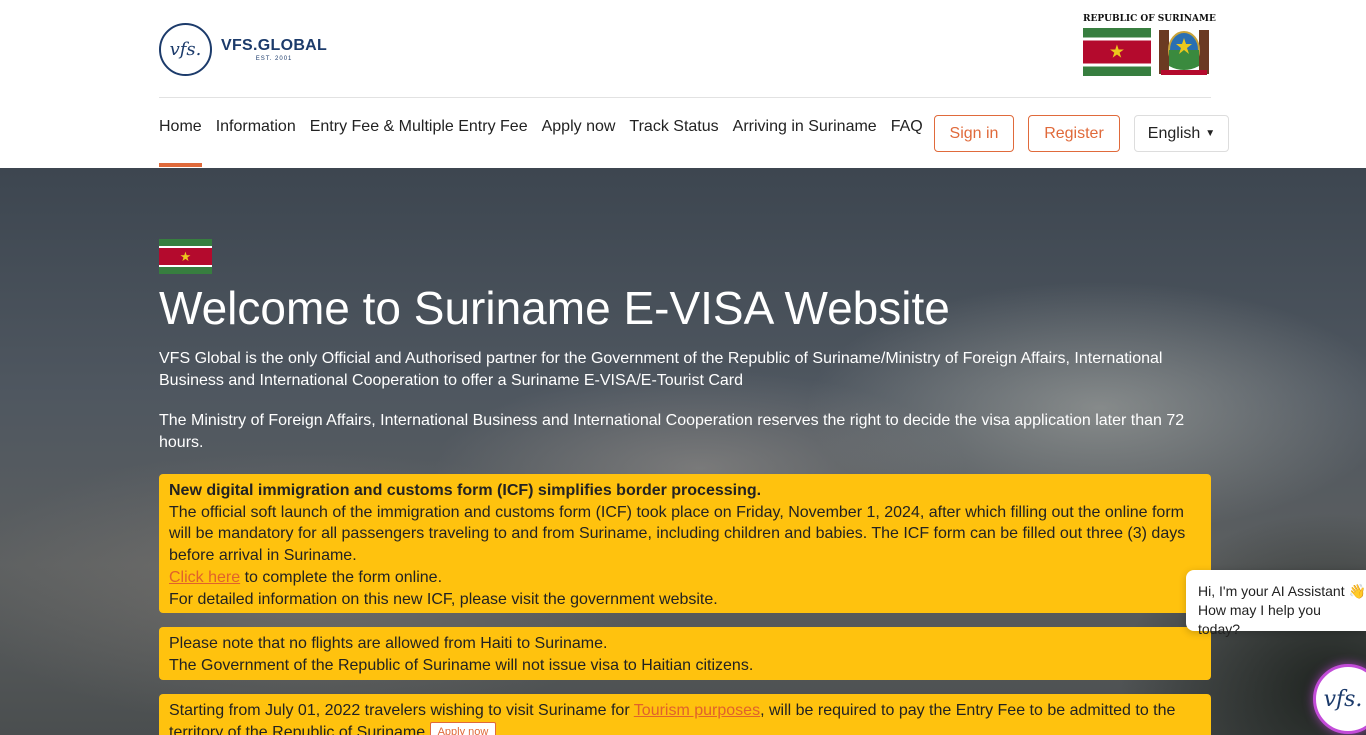  What do you see at coordinates (419, 127) in the screenshot?
I see `nav-entry-fee: Entry Fee & Multiple Entry Fee` at bounding box center [419, 127].